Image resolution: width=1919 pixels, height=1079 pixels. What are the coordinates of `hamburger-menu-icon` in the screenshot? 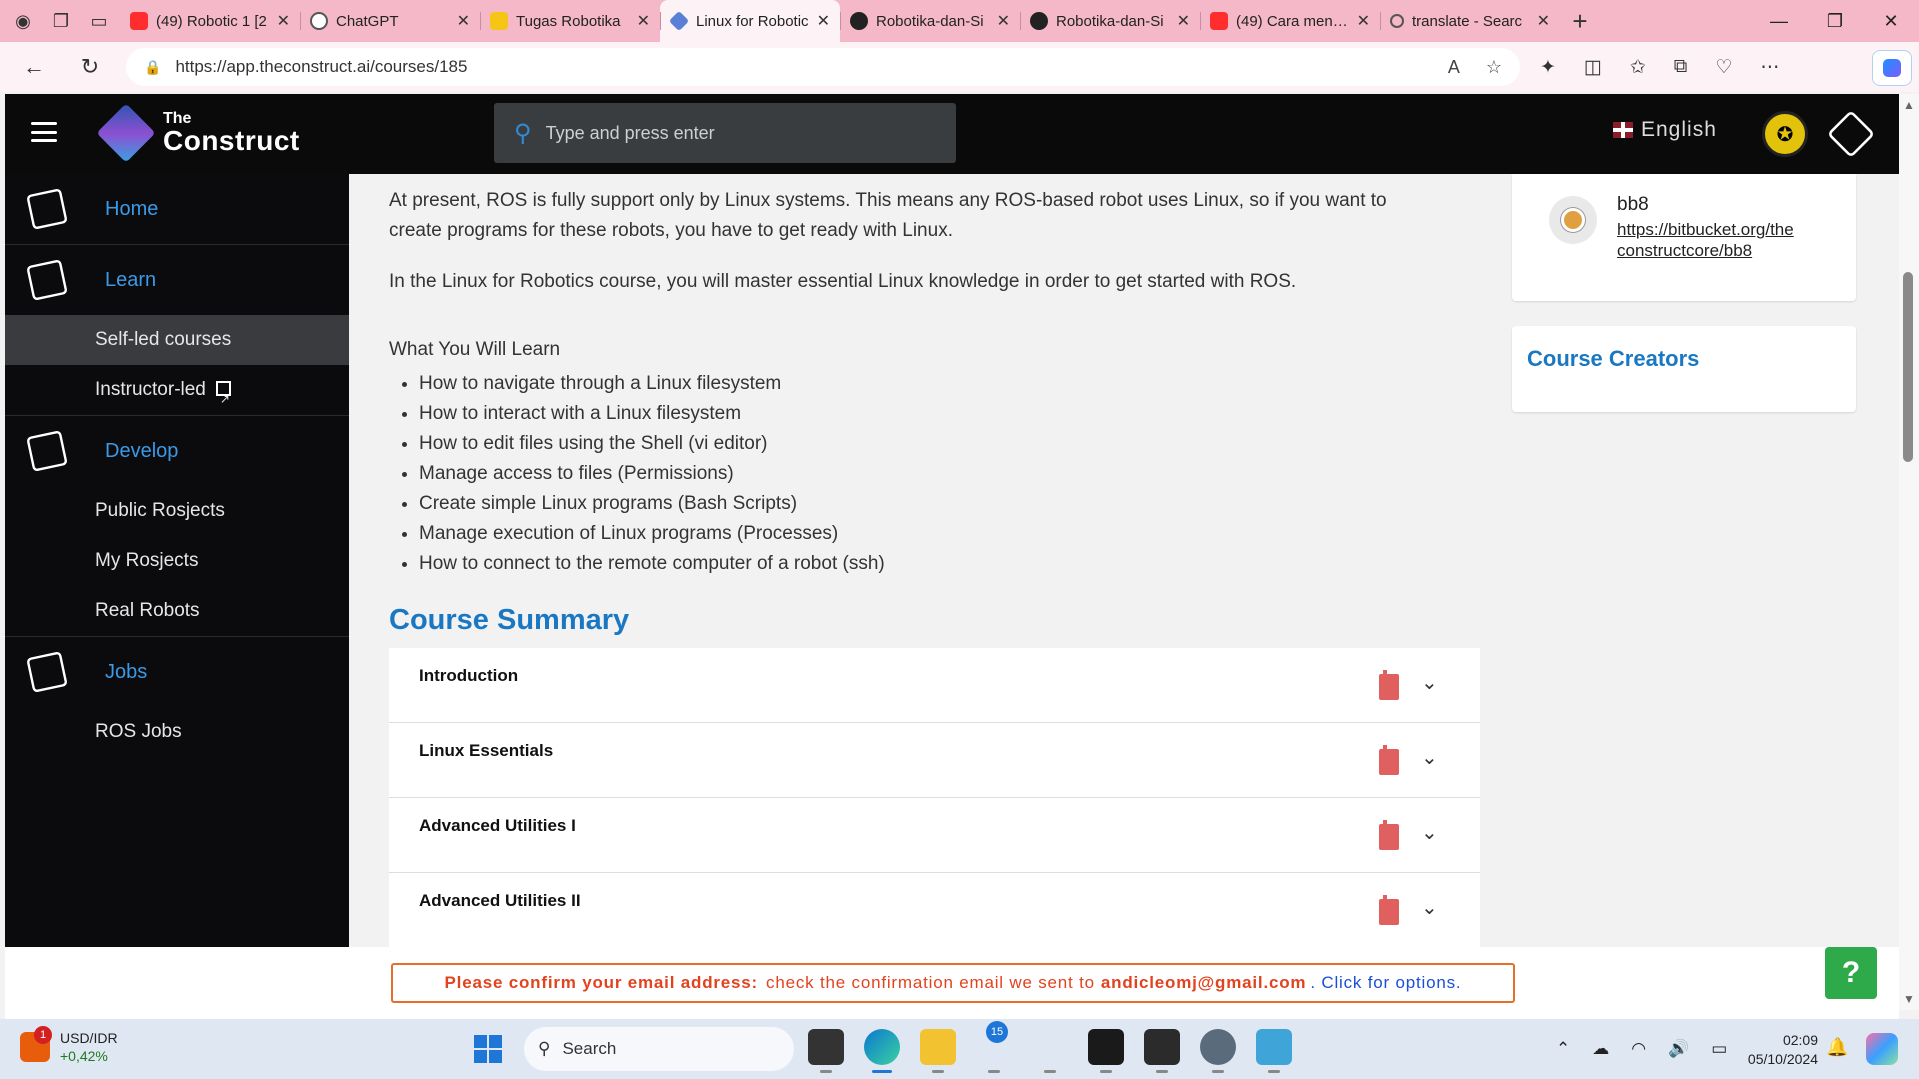 It's located at (44, 132).